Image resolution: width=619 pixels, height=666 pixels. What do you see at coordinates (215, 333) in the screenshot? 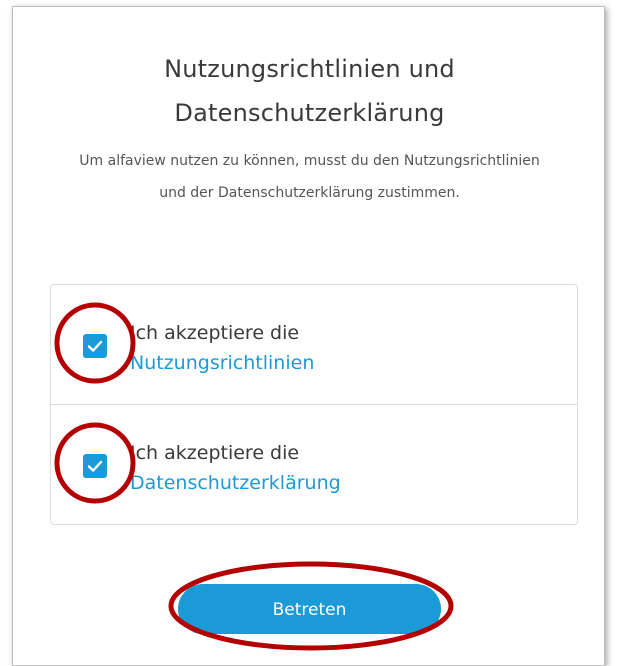
I see `terms-label-text: Ich akzeptiere die` at bounding box center [215, 333].